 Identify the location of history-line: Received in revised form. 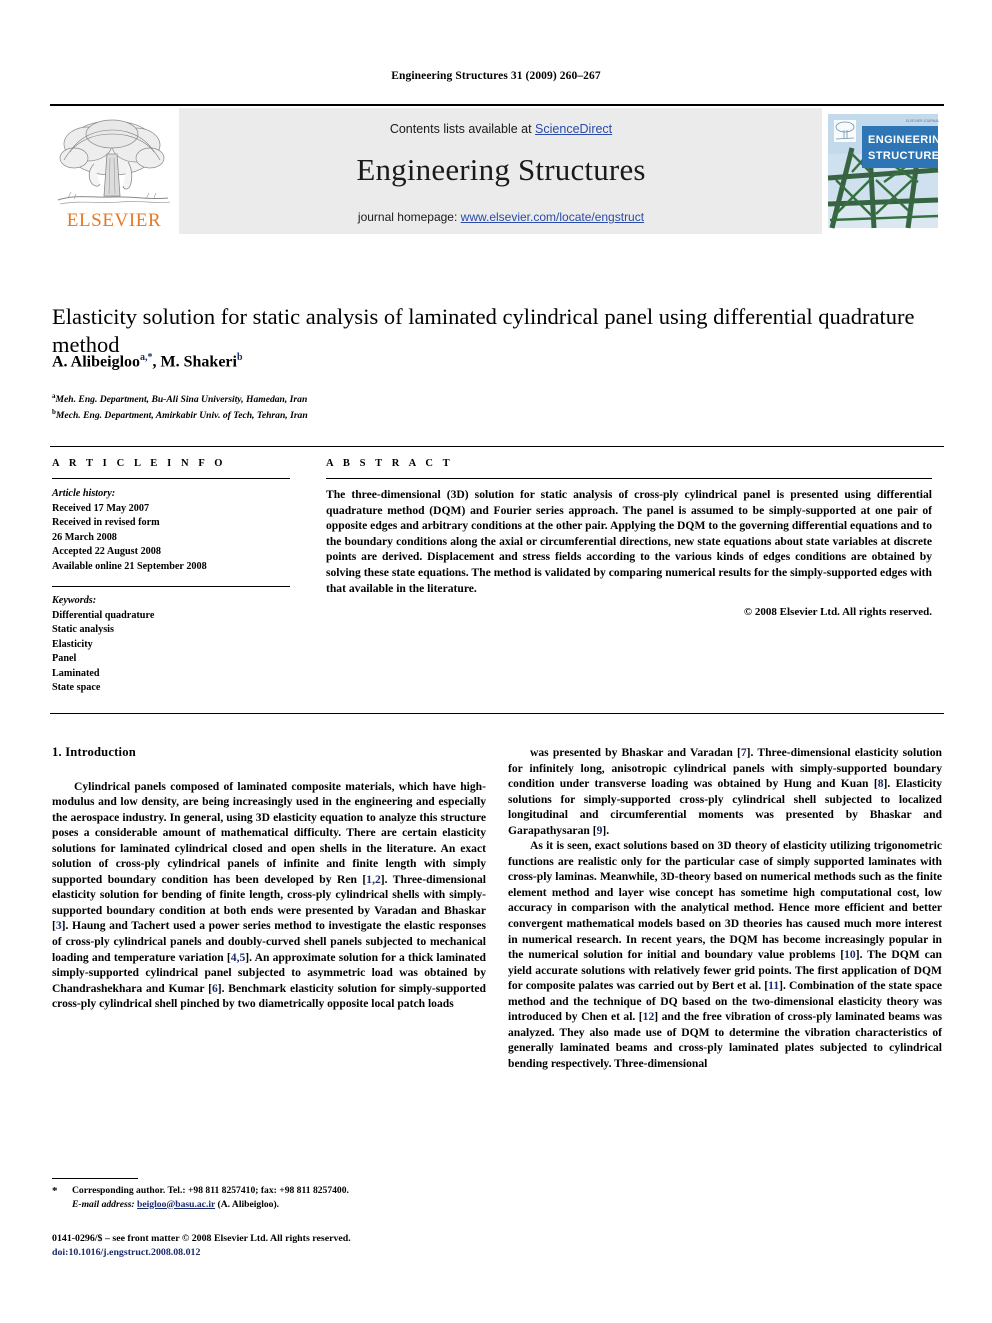
(106, 522).